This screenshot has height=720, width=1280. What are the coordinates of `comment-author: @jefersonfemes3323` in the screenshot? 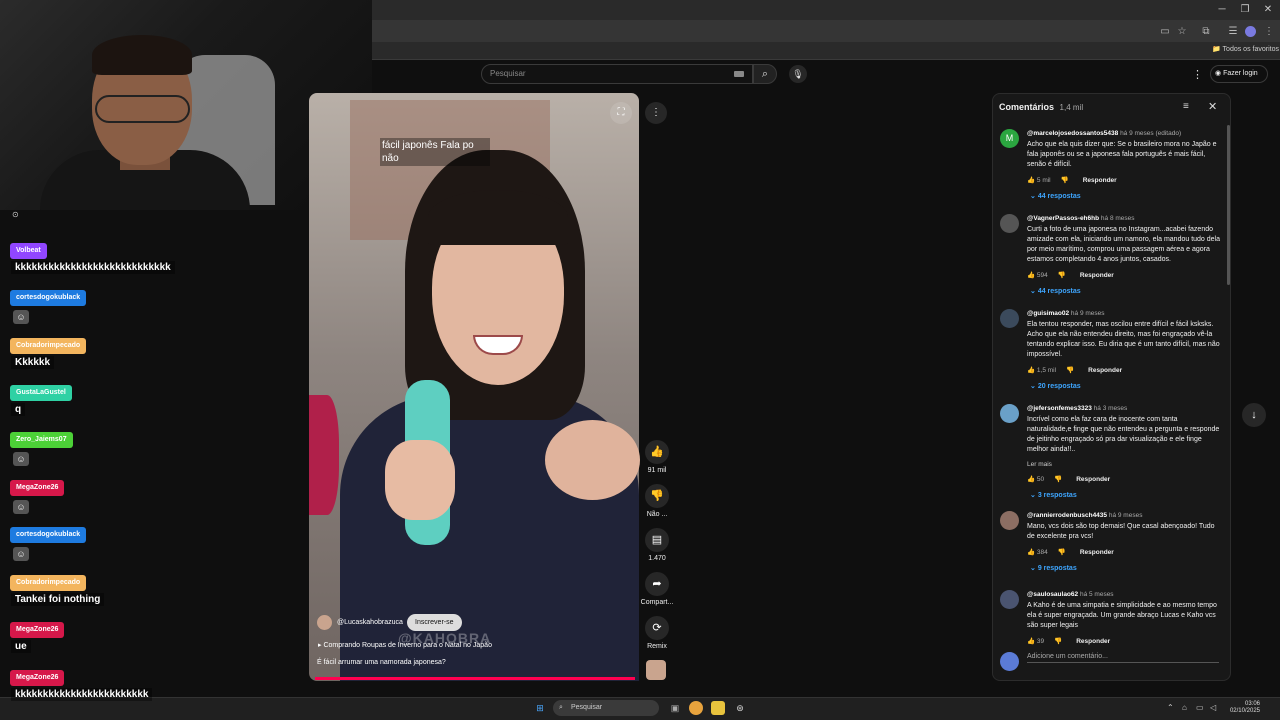 It's located at (1059, 408).